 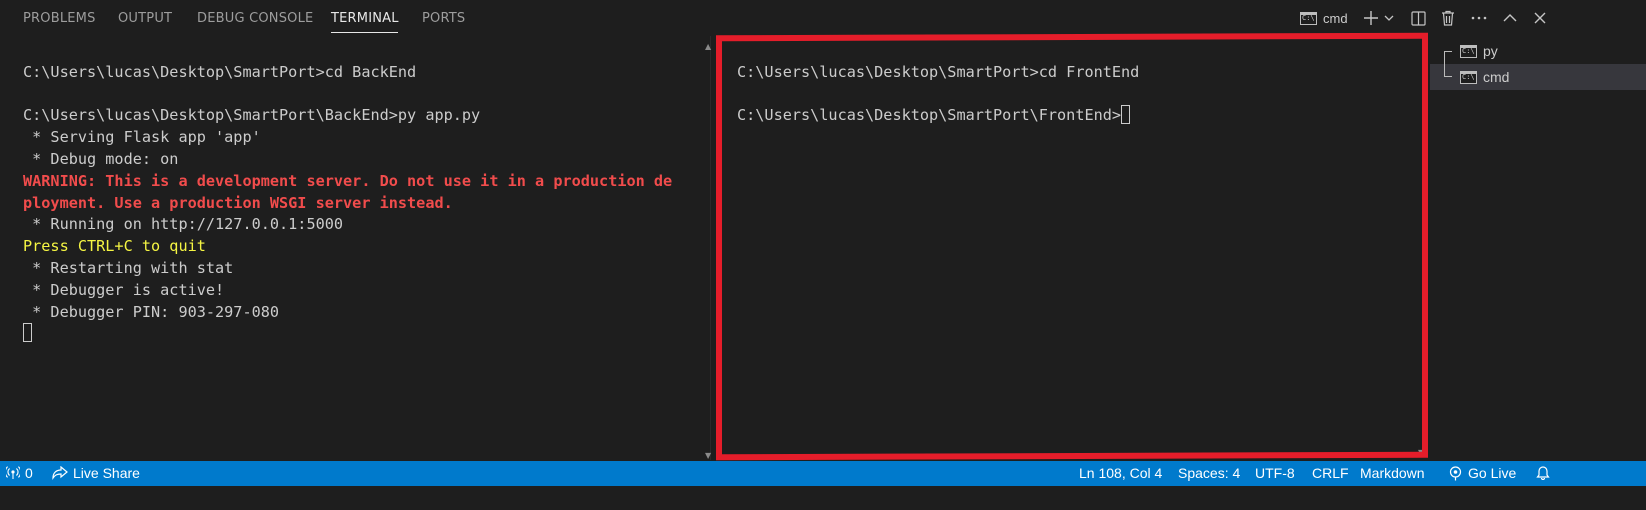 I want to click on terminal-line: * Serving Flask app 'app', so click(x=142, y=137).